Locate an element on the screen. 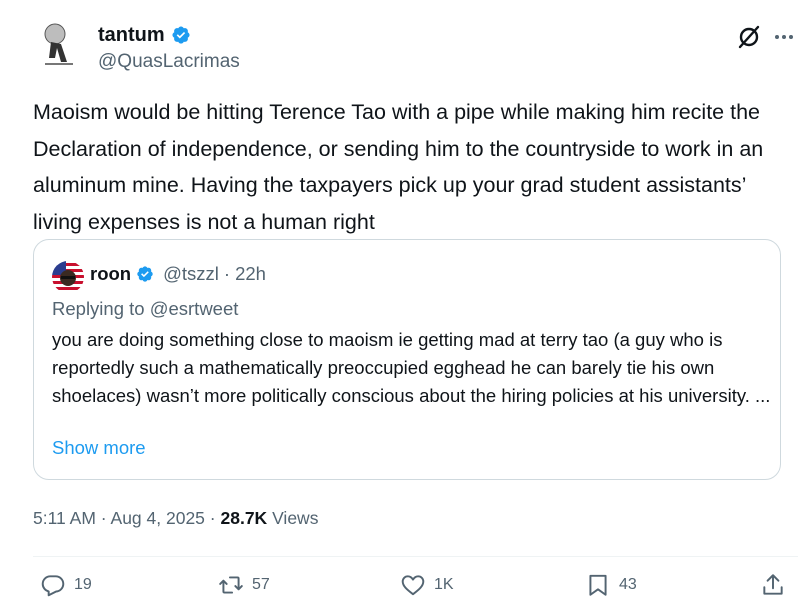  repost-count: 57 is located at coordinates (261, 584).